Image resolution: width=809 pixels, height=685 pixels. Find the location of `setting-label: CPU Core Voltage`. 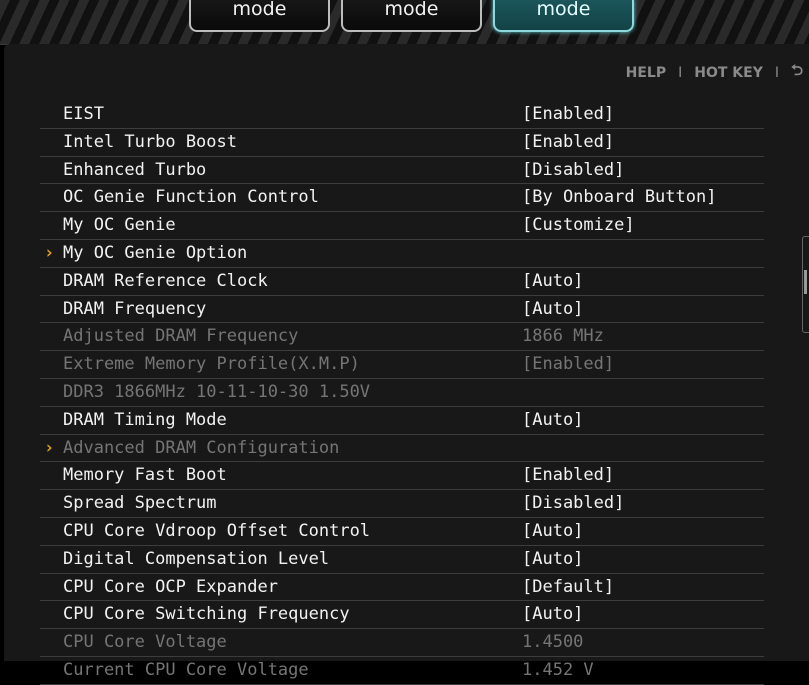

setting-label: CPU Core Voltage is located at coordinates (145, 642).